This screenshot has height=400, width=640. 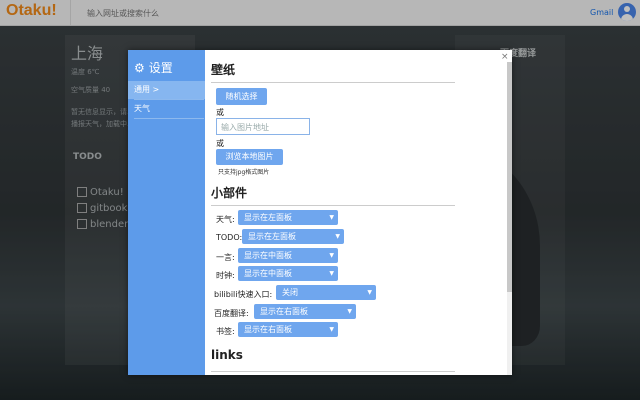 What do you see at coordinates (166, 109) in the screenshot?
I see `nav-weather: 天气` at bounding box center [166, 109].